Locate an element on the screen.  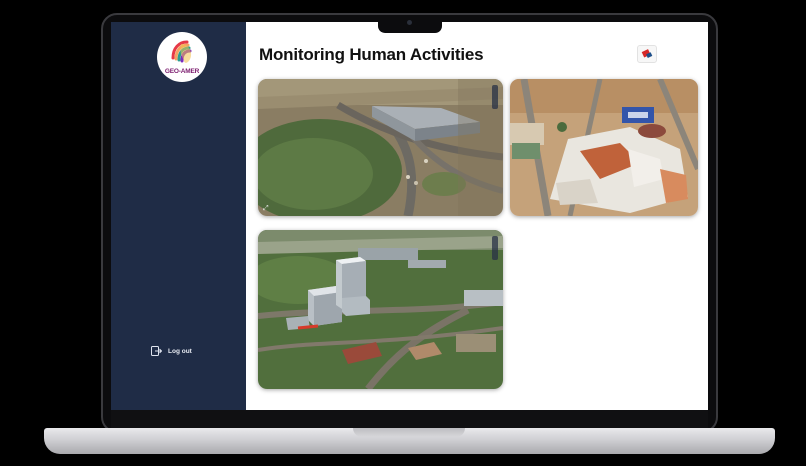
camera-notch is located at coordinates (410, 24).